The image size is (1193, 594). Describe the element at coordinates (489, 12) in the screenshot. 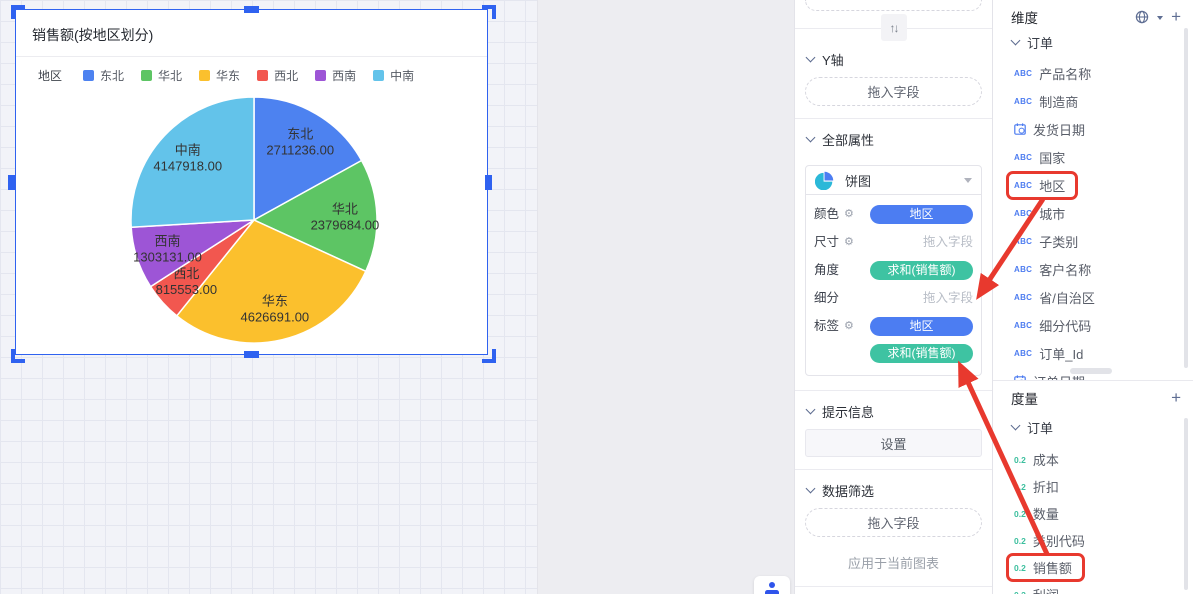

I see `selection-handle-top-right` at that location.